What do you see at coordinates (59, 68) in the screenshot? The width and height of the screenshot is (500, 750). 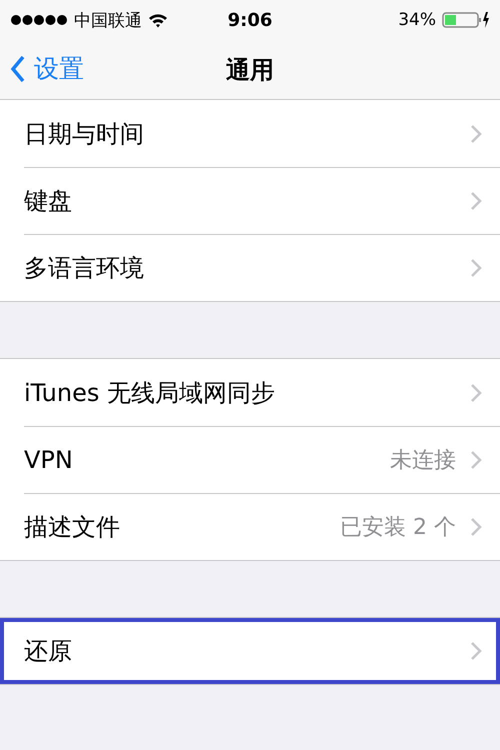 I see `back-label: 设置` at bounding box center [59, 68].